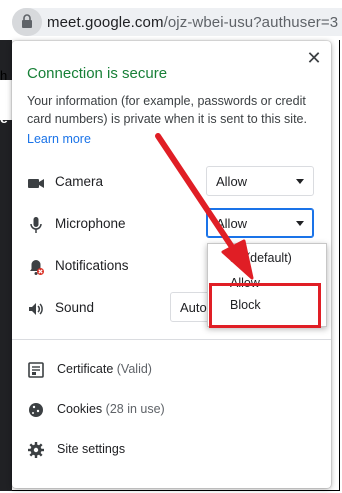 Image resolution: width=342 pixels, height=493 pixels. Describe the element at coordinates (59, 139) in the screenshot. I see `learn-more-link: Learn more` at that location.